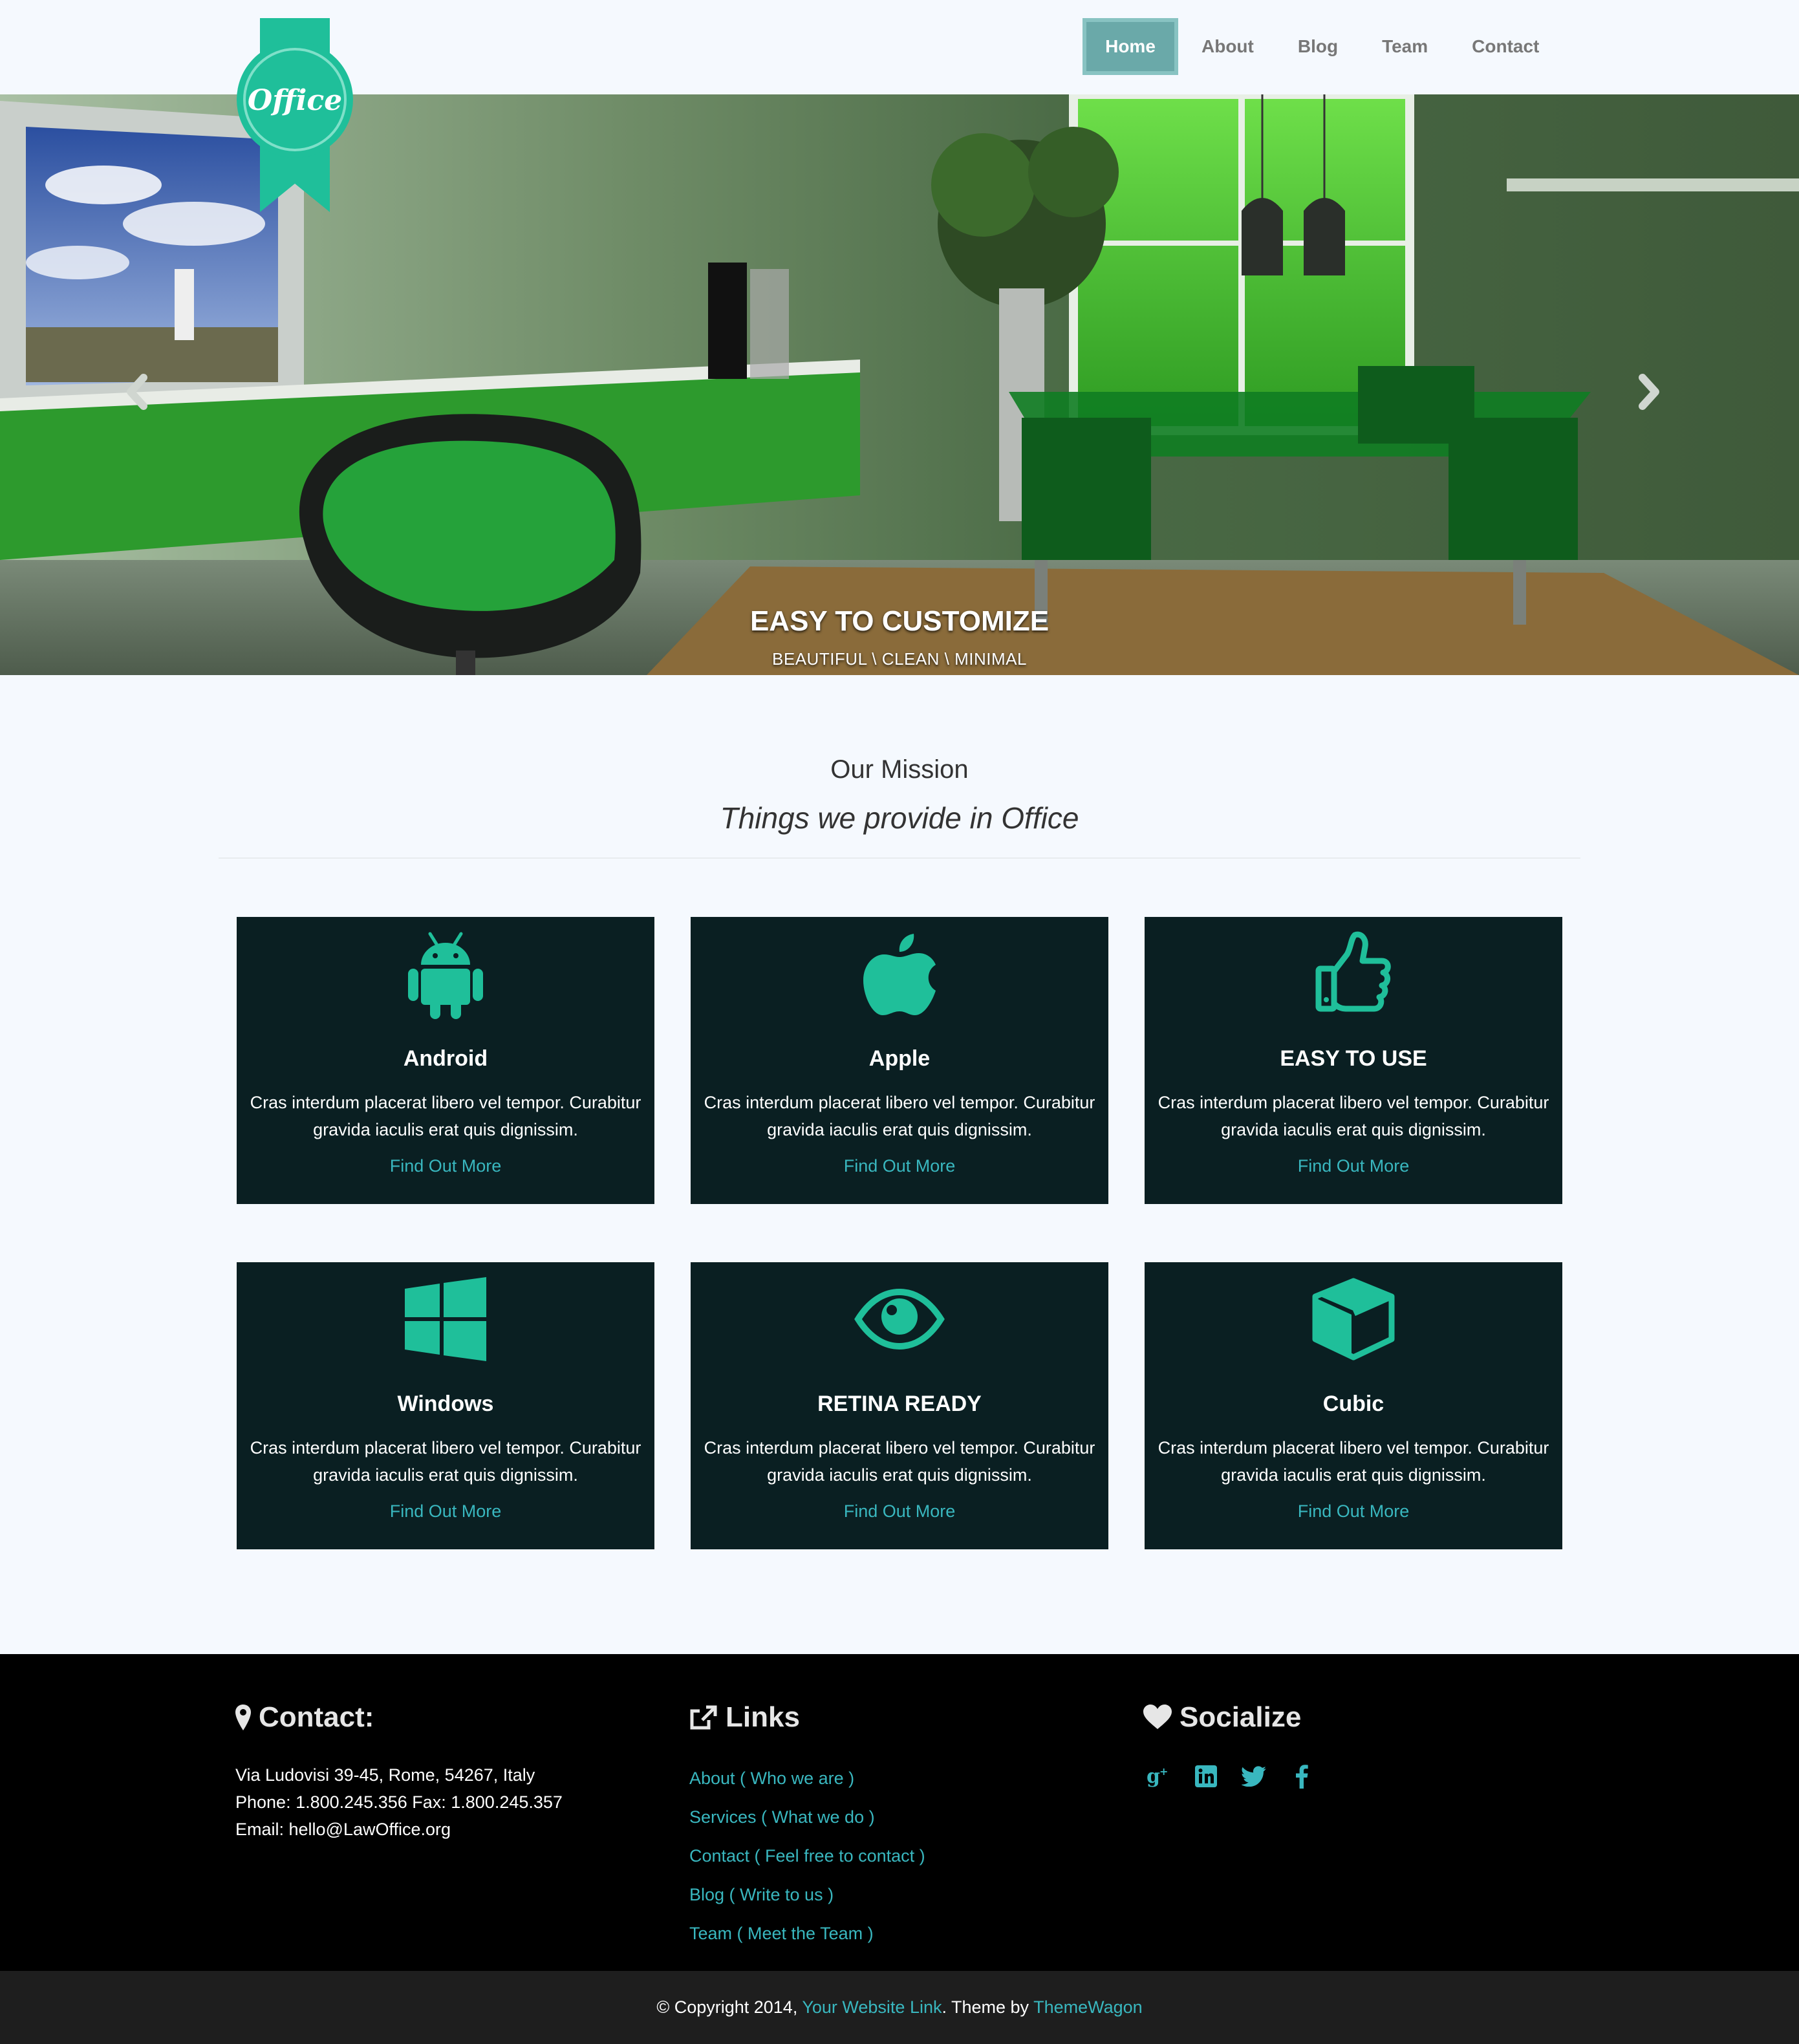  I want to click on chevron-right-icon, so click(1649, 392).